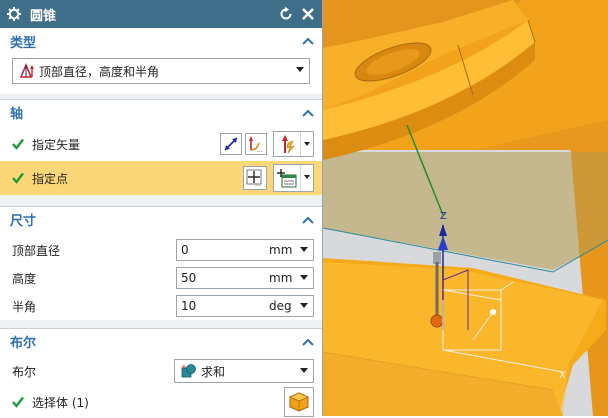 This screenshot has width=608, height=418. Describe the element at coordinates (213, 371) in the screenshot. I see `boolean-dropdown-value: 求和` at that location.